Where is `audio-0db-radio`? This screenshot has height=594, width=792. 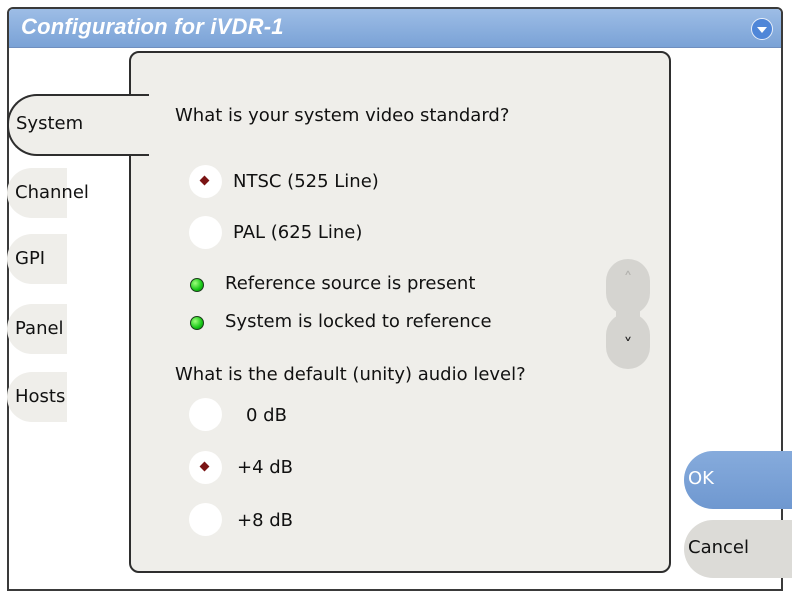 audio-0db-radio is located at coordinates (205, 414).